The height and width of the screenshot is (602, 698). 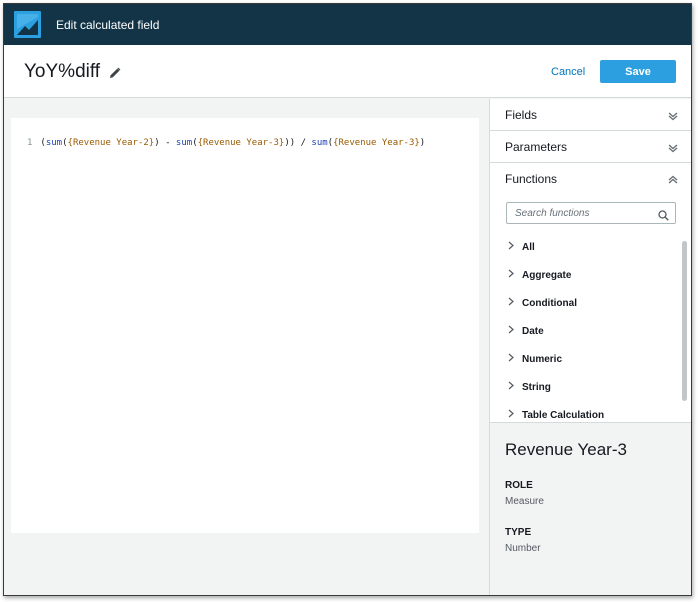 I want to click on function-category-label: String, so click(x=536, y=387).